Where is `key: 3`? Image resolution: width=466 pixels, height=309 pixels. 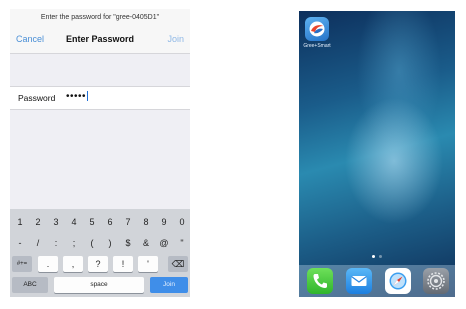
key: 3 is located at coordinates (56, 222).